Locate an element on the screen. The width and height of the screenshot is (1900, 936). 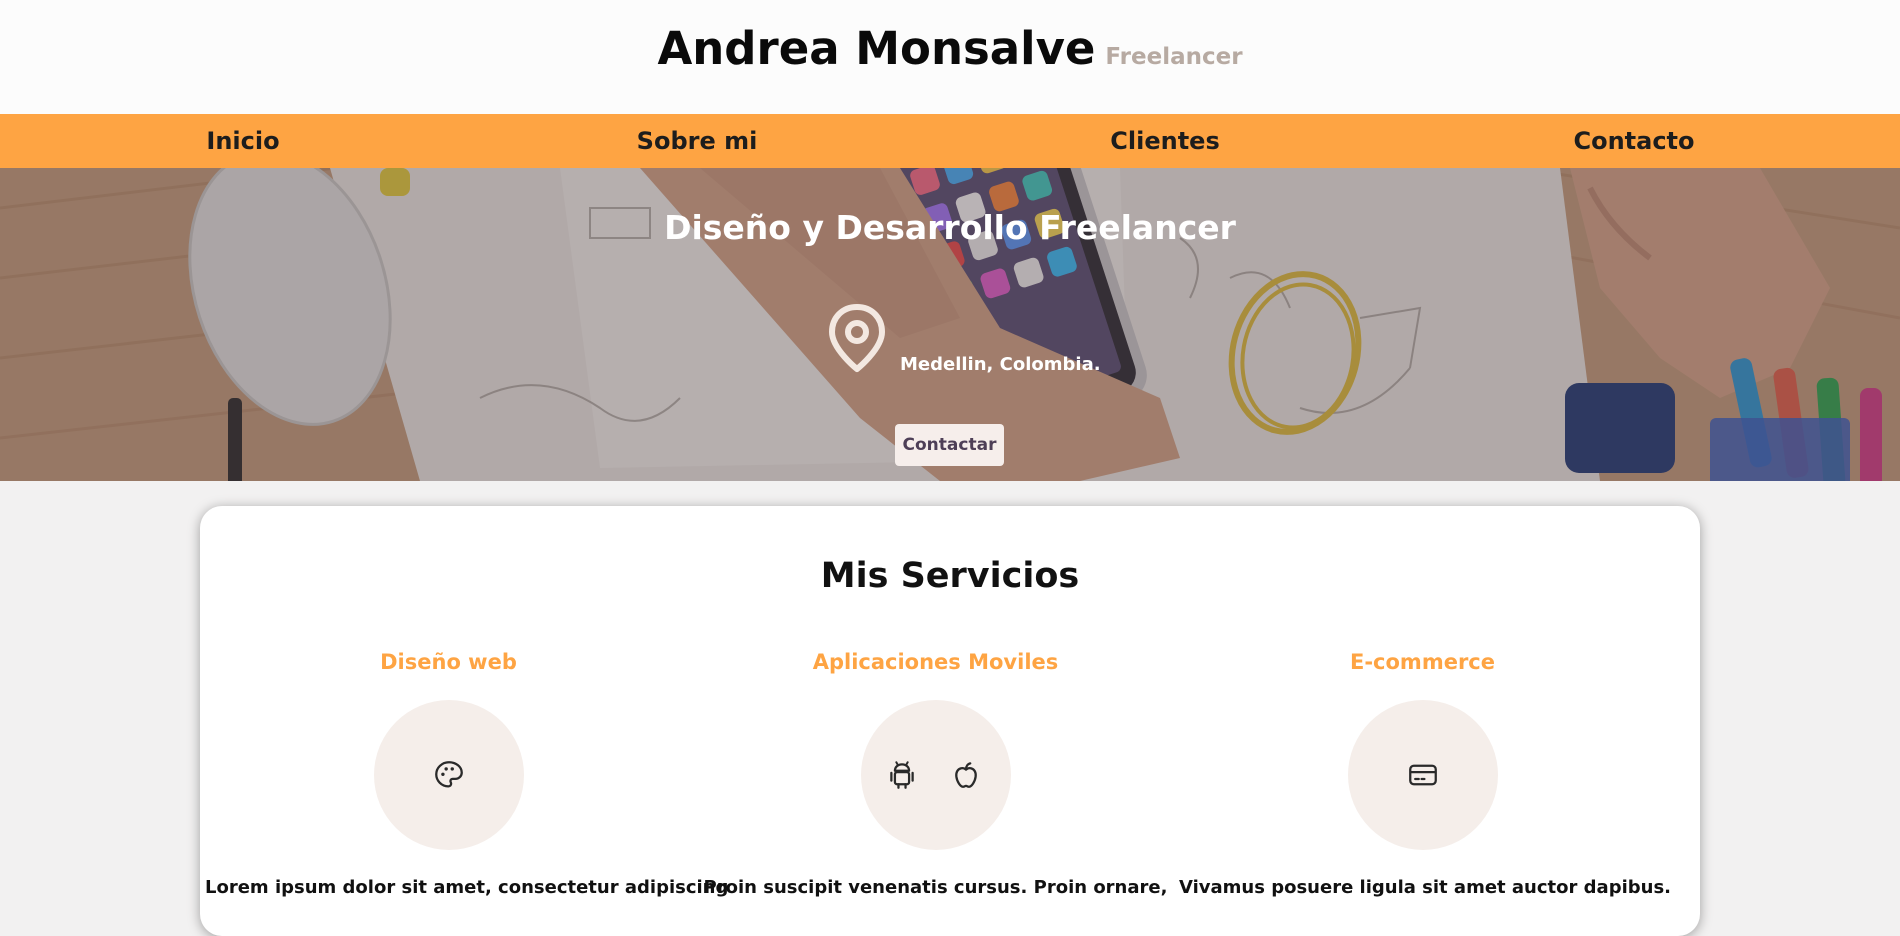
service-name: E-commerce is located at coordinates (1422, 662).